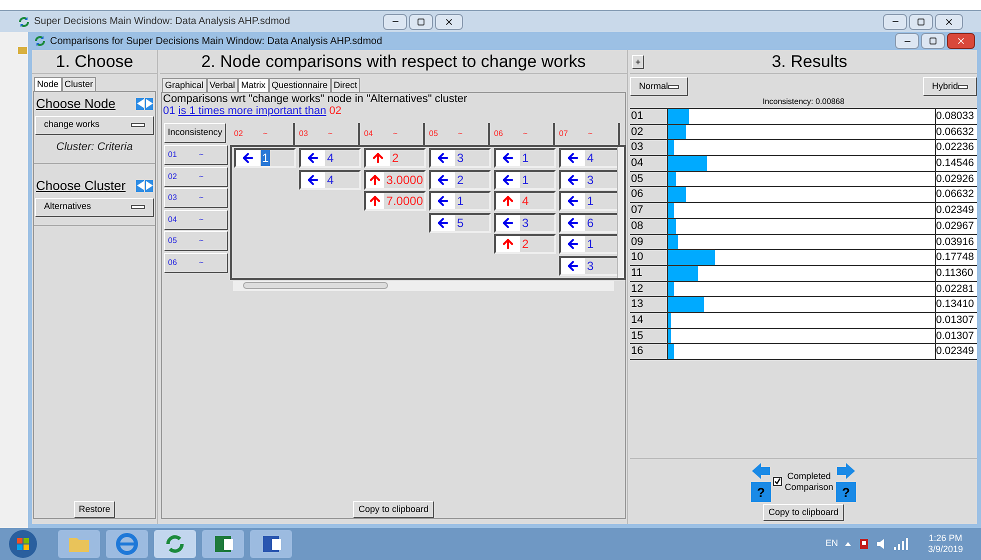 This screenshot has width=981, height=560. I want to click on statement-link: is 1 times more important than, so click(252, 111).